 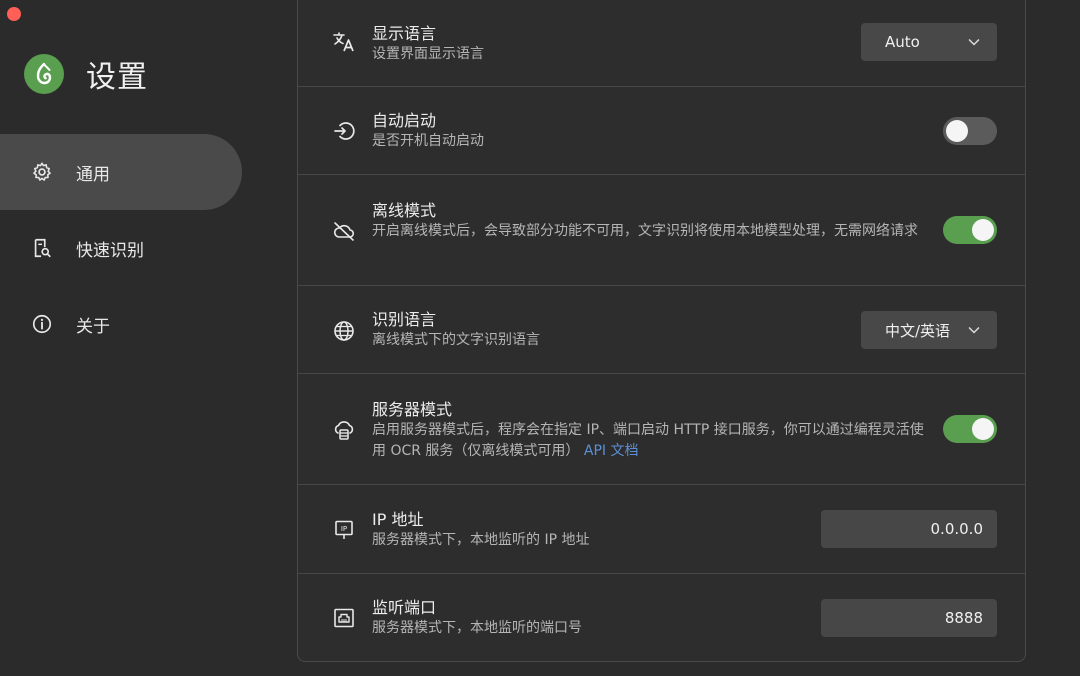 I want to click on api-docs-link: API 文档, so click(x=611, y=451).